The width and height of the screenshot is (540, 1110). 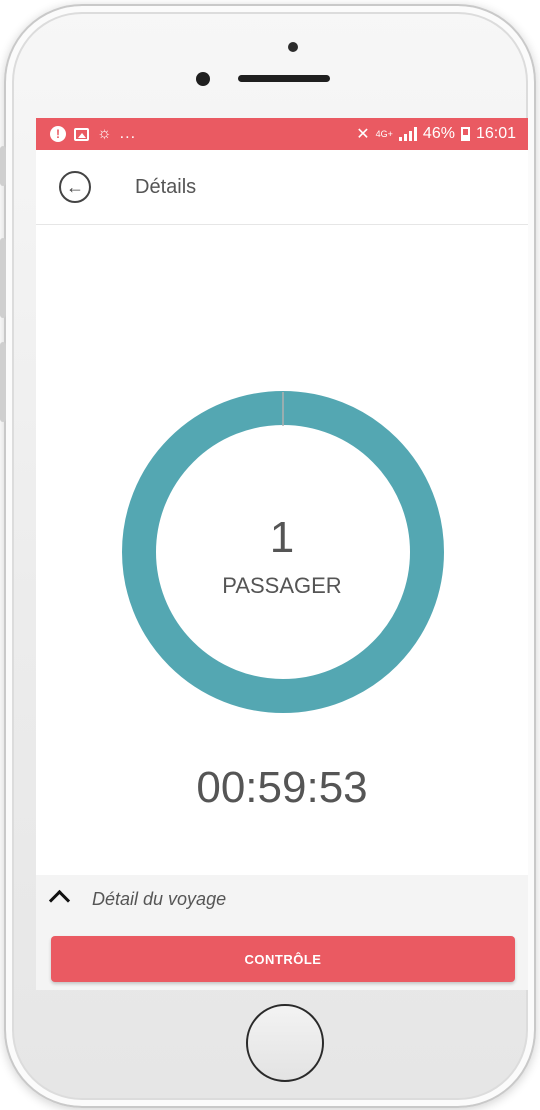 I want to click on proximity-sensor, so click(x=203, y=79).